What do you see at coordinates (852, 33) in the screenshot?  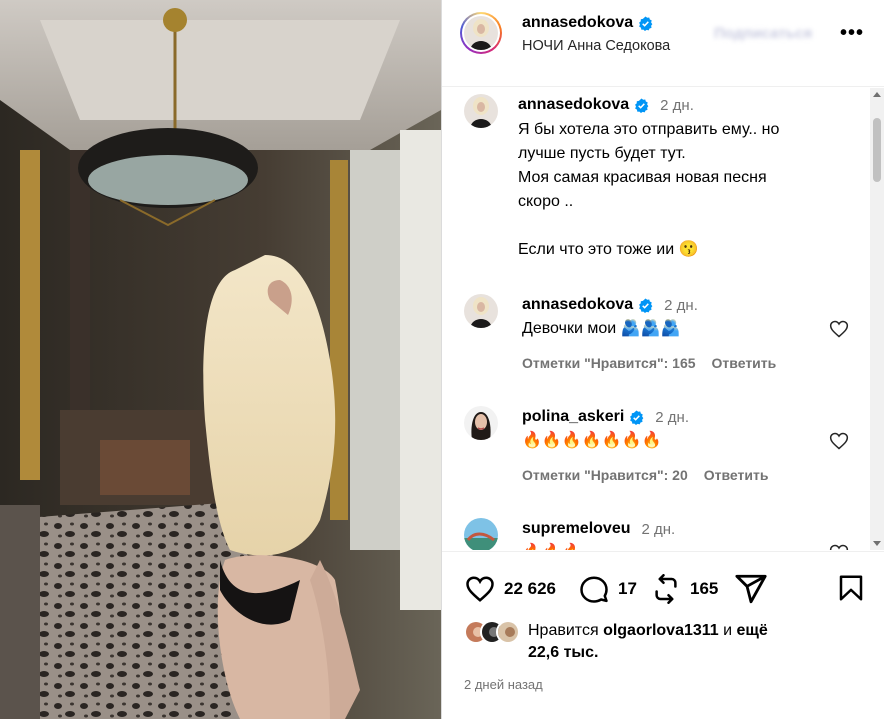 I see `more-options-icon: •••` at bounding box center [852, 33].